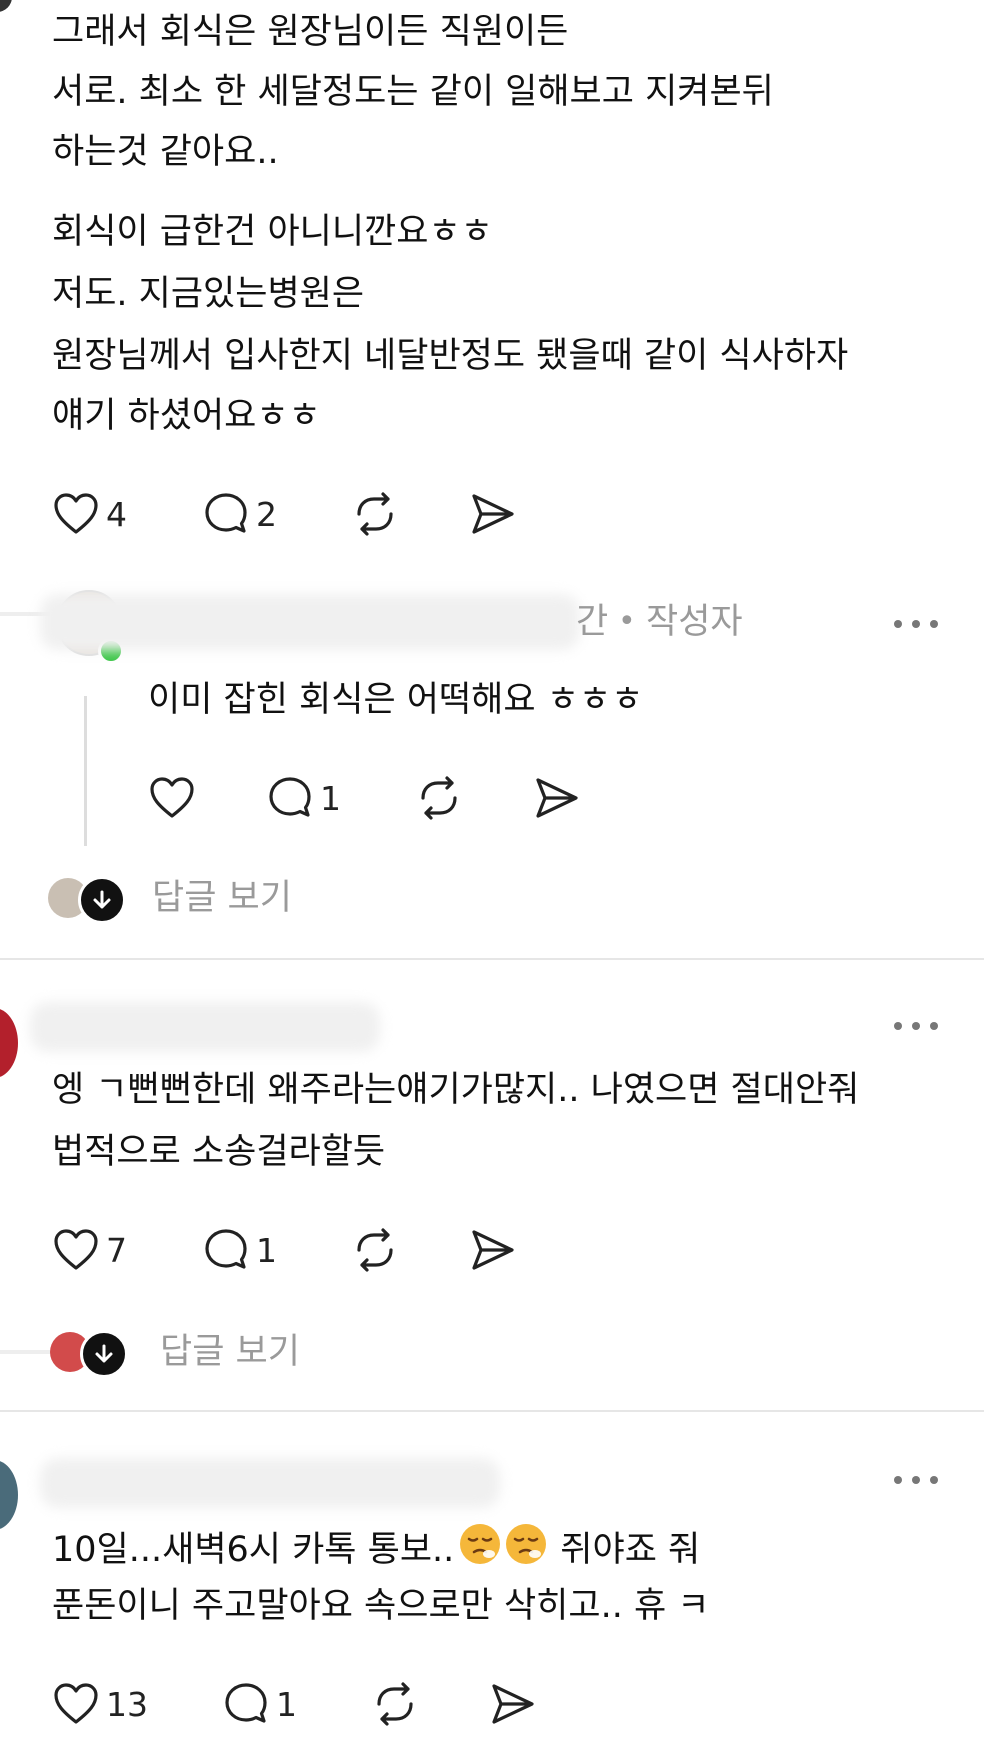  I want to click on timestamp: 간, so click(592, 622).